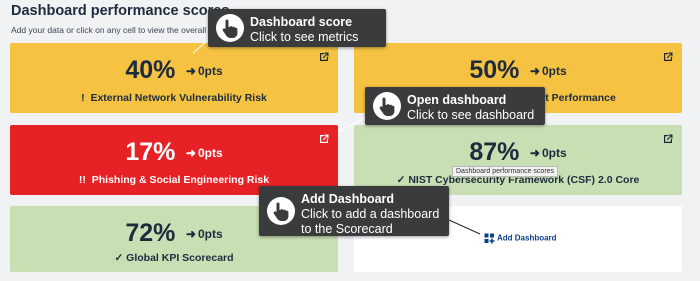  I want to click on callout-desc: Click to add a dashboard, so click(370, 214).